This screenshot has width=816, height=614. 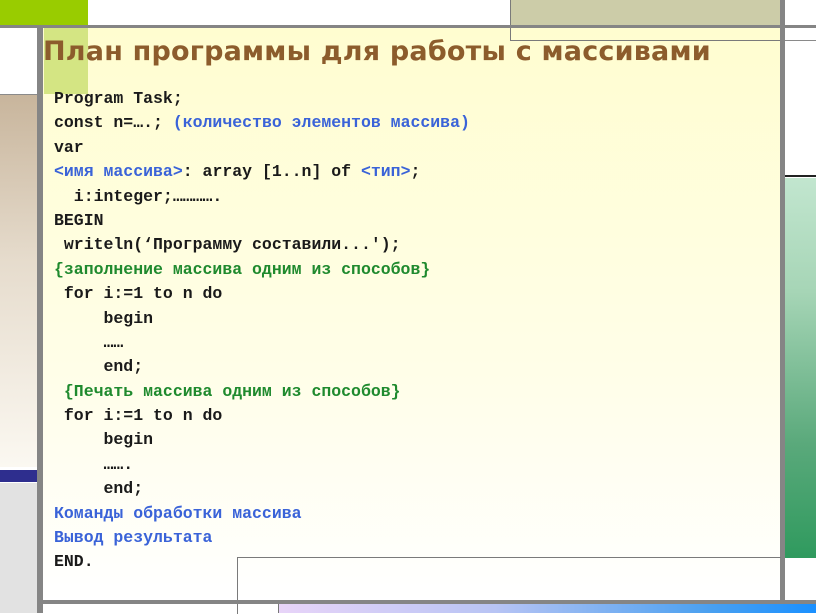 What do you see at coordinates (227, 245) in the screenshot?
I see `code-text: writeln(‘Программу составили...');` at bounding box center [227, 245].